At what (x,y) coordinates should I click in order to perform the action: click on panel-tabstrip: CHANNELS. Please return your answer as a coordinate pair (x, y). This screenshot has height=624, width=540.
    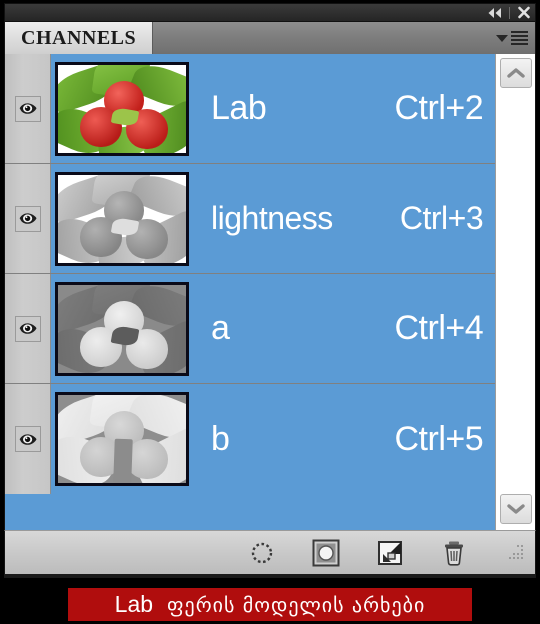
    Looking at the image, I should click on (270, 38).